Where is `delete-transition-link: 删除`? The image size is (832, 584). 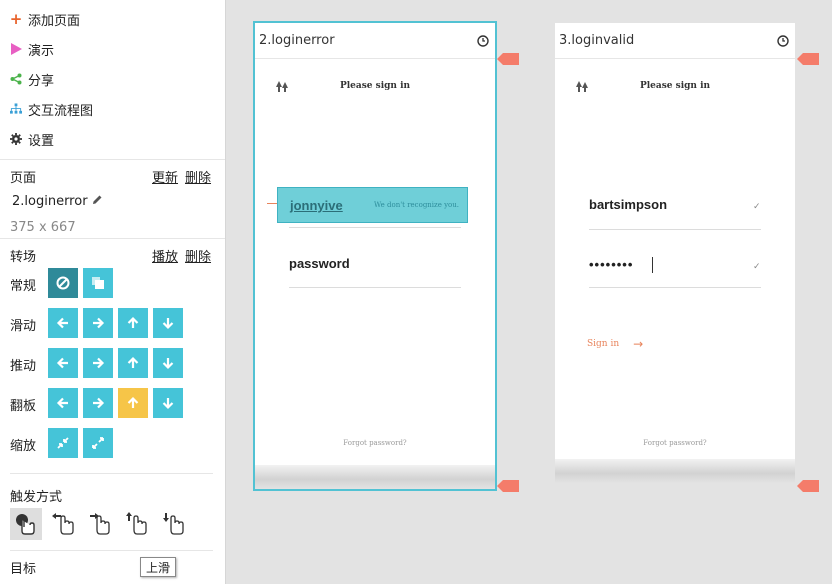
delete-transition-link: 删除 is located at coordinates (198, 255).